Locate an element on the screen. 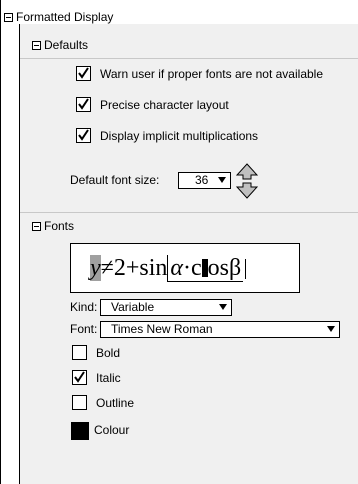  preview-alpha: α is located at coordinates (176, 268).